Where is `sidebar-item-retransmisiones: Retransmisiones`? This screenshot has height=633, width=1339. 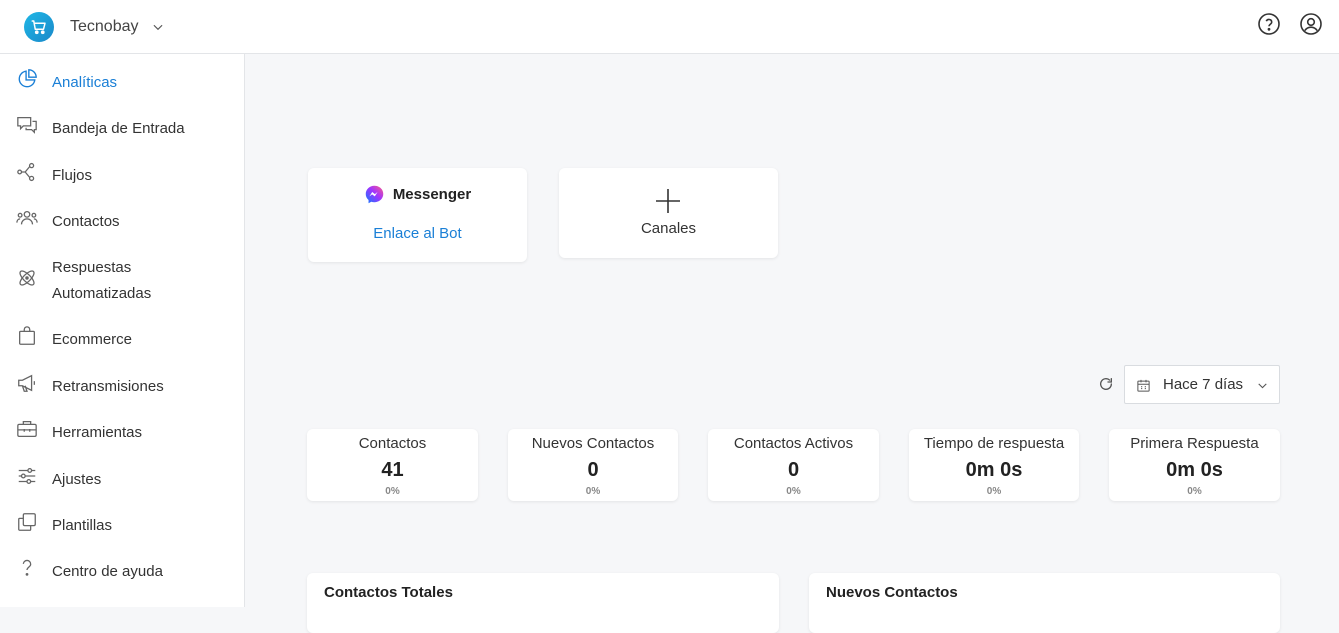
sidebar-item-retransmisiones: Retransmisiones is located at coordinates (122, 386).